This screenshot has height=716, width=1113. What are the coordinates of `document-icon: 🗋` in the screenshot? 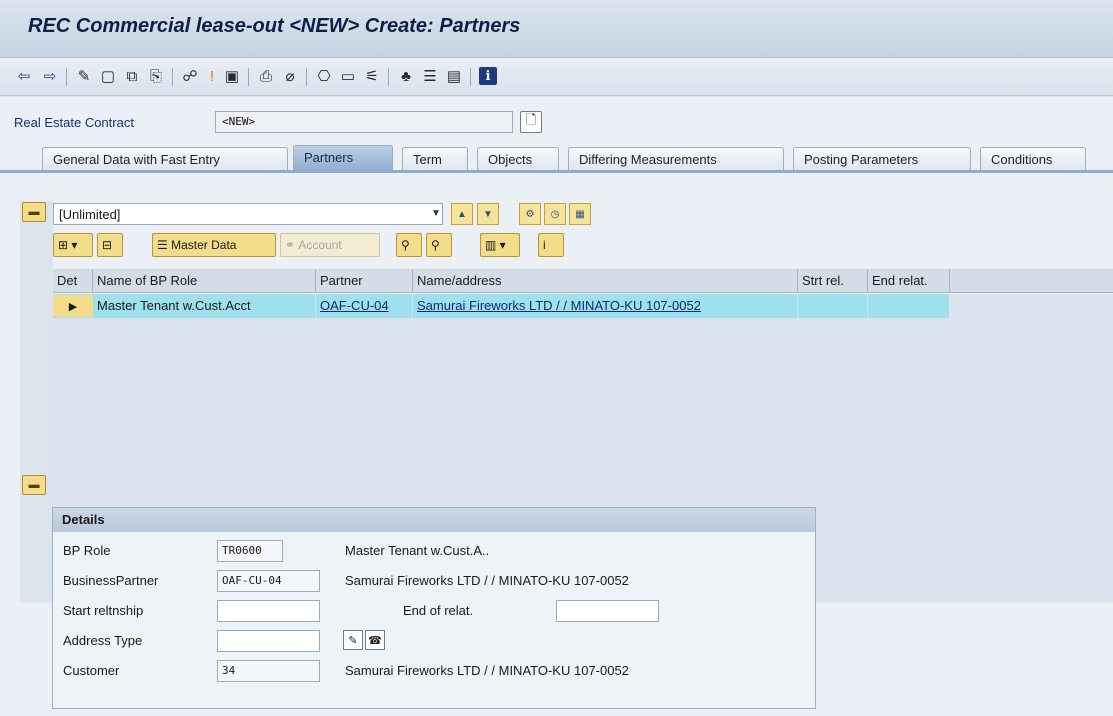 It's located at (531, 122).